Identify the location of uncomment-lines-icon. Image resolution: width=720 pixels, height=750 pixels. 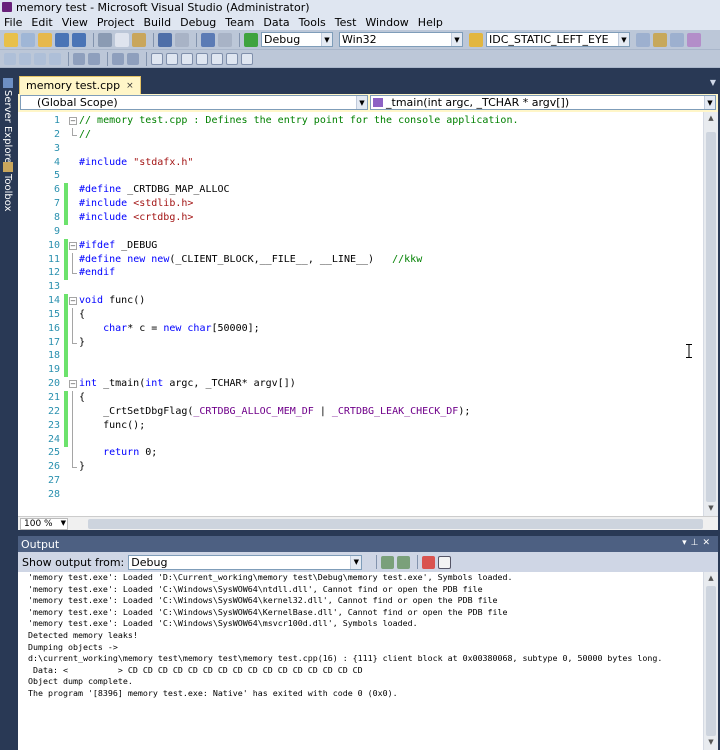
(133, 58).